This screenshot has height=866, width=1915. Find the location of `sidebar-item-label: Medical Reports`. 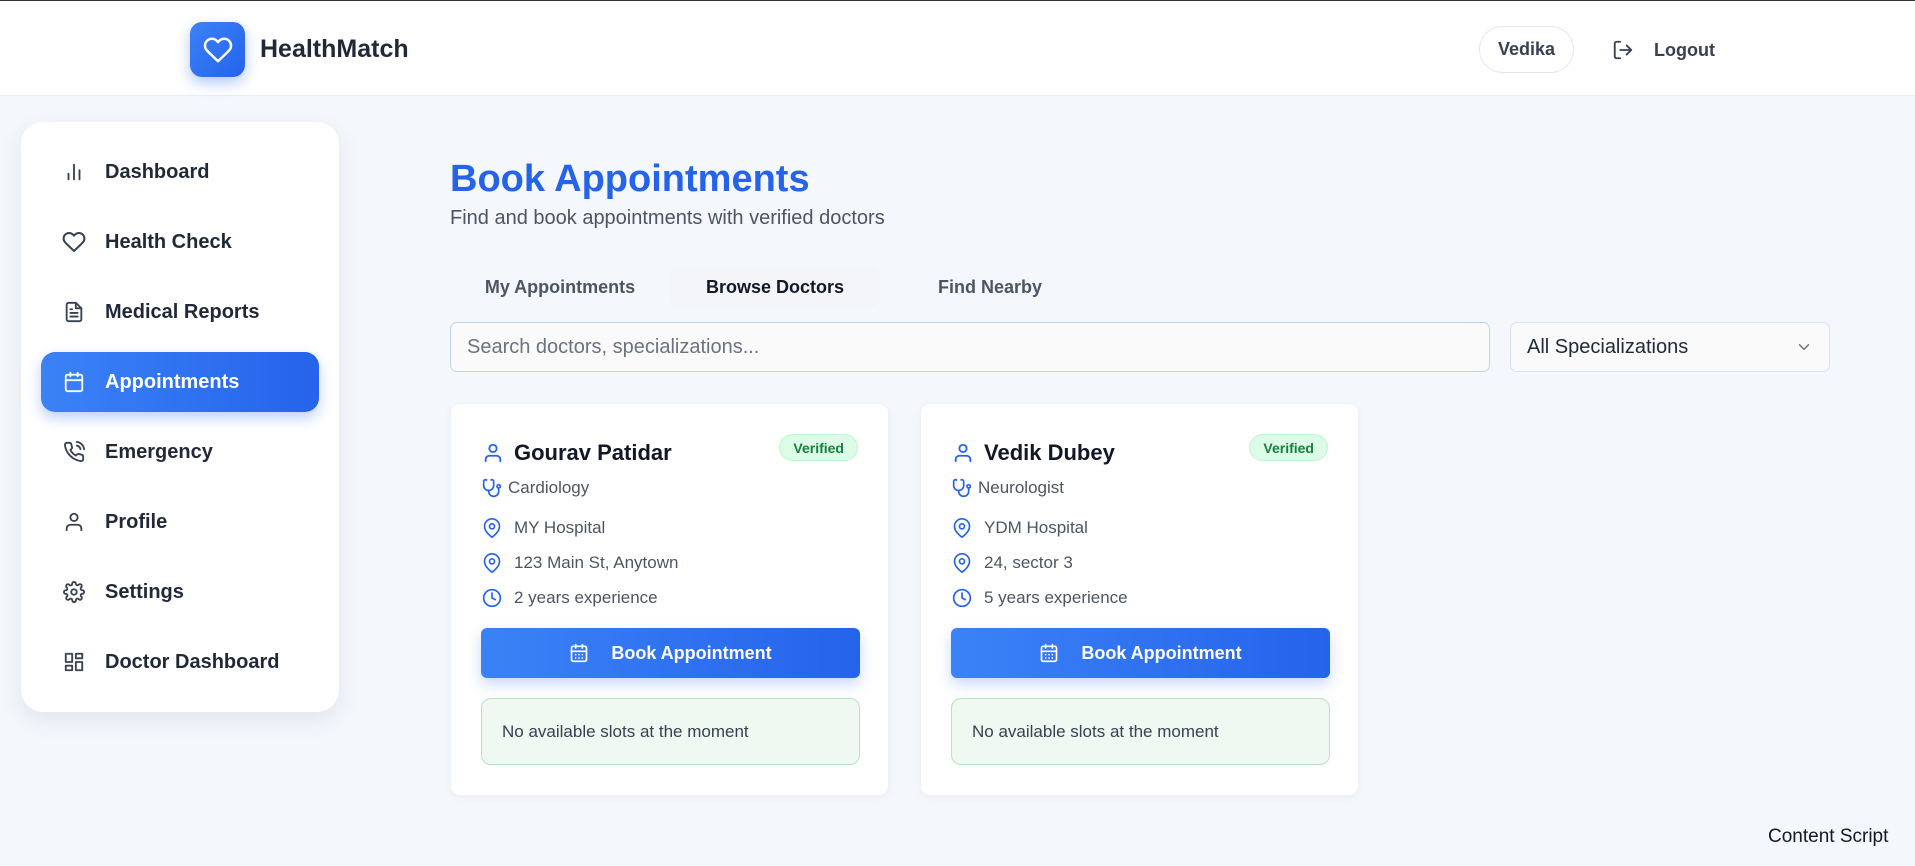

sidebar-item-label: Medical Reports is located at coordinates (182, 311).